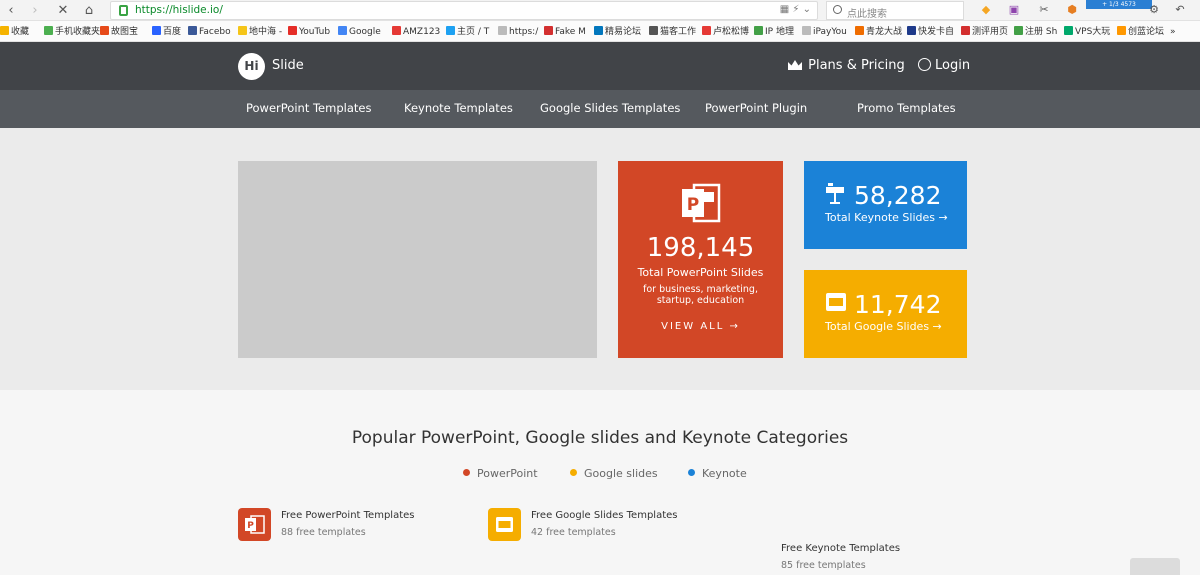 The image size is (1200, 575). I want to click on nav-google-slides-templates: Google Slides Templates, so click(610, 108).